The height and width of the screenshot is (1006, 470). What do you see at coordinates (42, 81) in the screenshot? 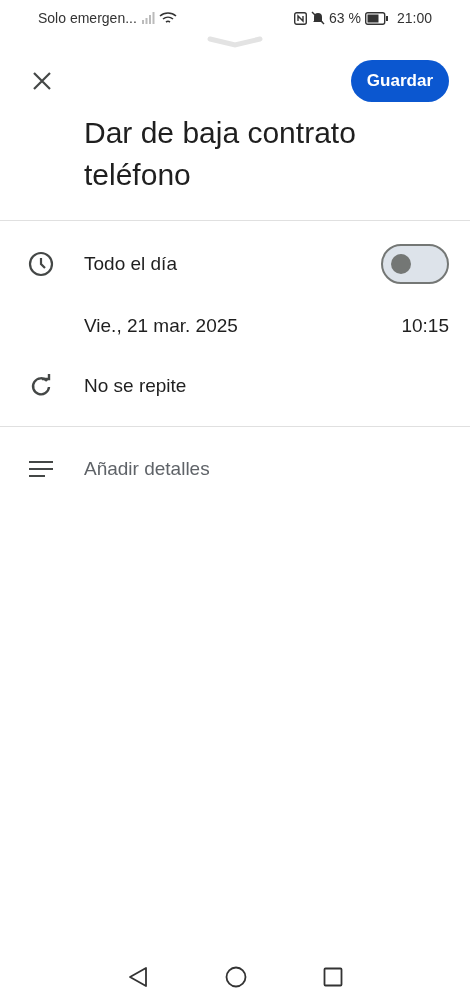
I see `close-icon` at bounding box center [42, 81].